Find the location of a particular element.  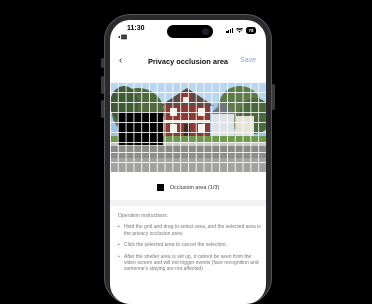

section-divider is located at coordinates (188, 203).